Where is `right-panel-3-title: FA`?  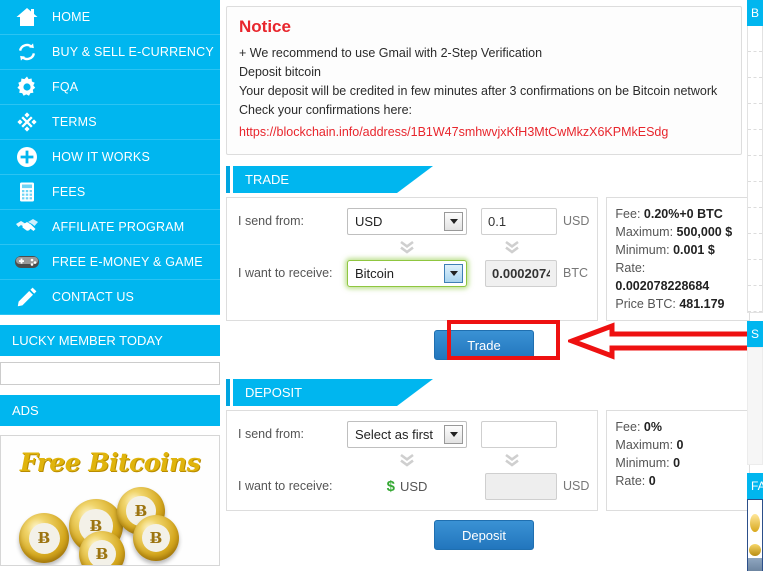 right-panel-3-title: FA is located at coordinates (755, 486).